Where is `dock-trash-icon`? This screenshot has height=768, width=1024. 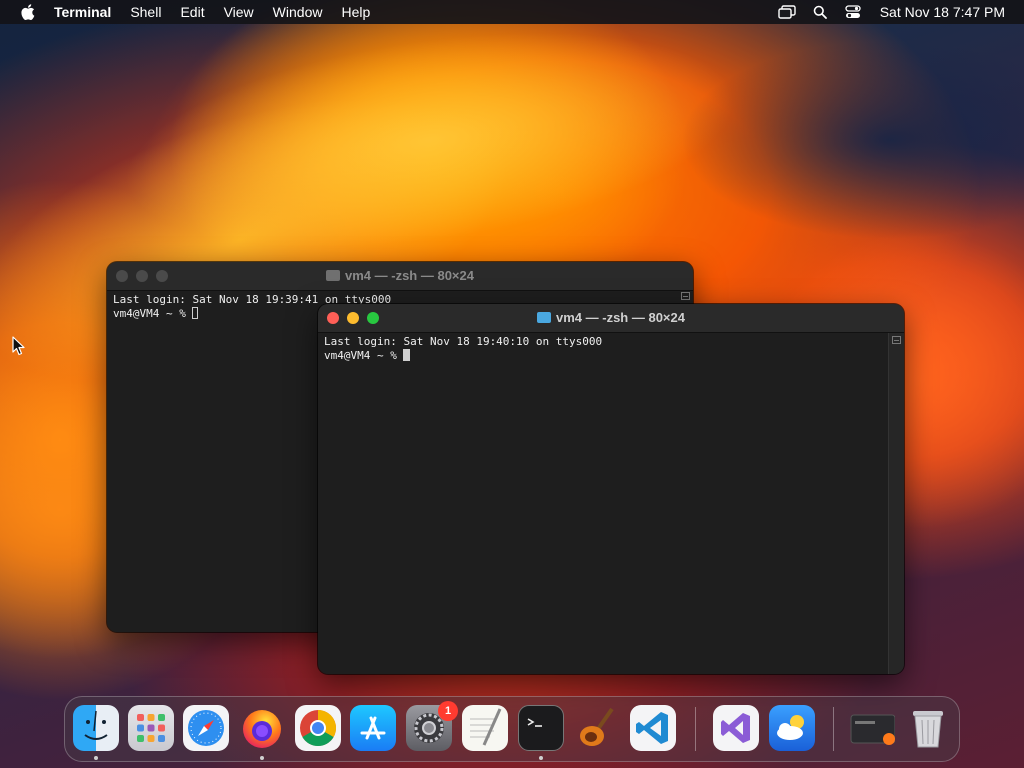 dock-trash-icon is located at coordinates (928, 728).